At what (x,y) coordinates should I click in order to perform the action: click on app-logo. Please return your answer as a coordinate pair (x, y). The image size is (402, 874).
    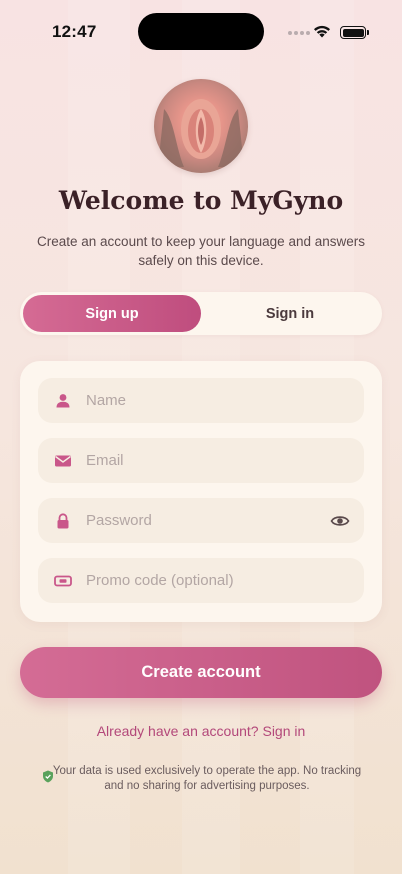
    Looking at the image, I should click on (201, 126).